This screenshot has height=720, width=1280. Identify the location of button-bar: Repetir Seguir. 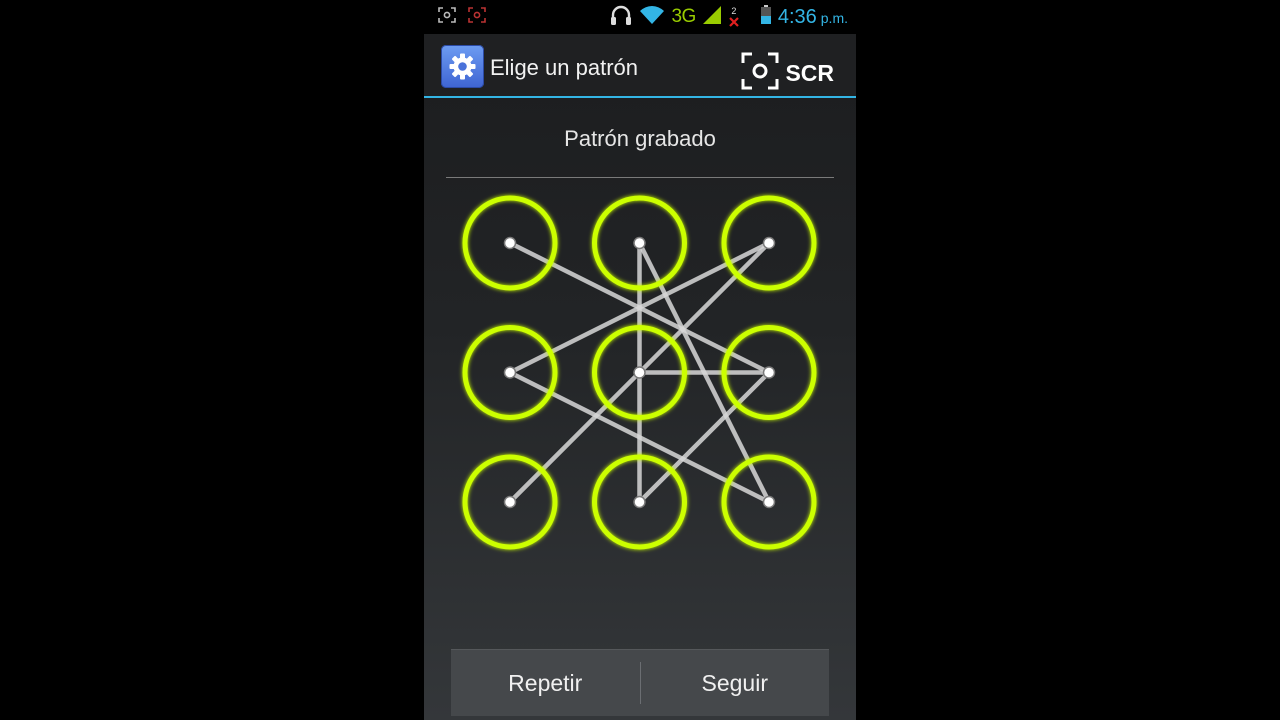
(640, 682).